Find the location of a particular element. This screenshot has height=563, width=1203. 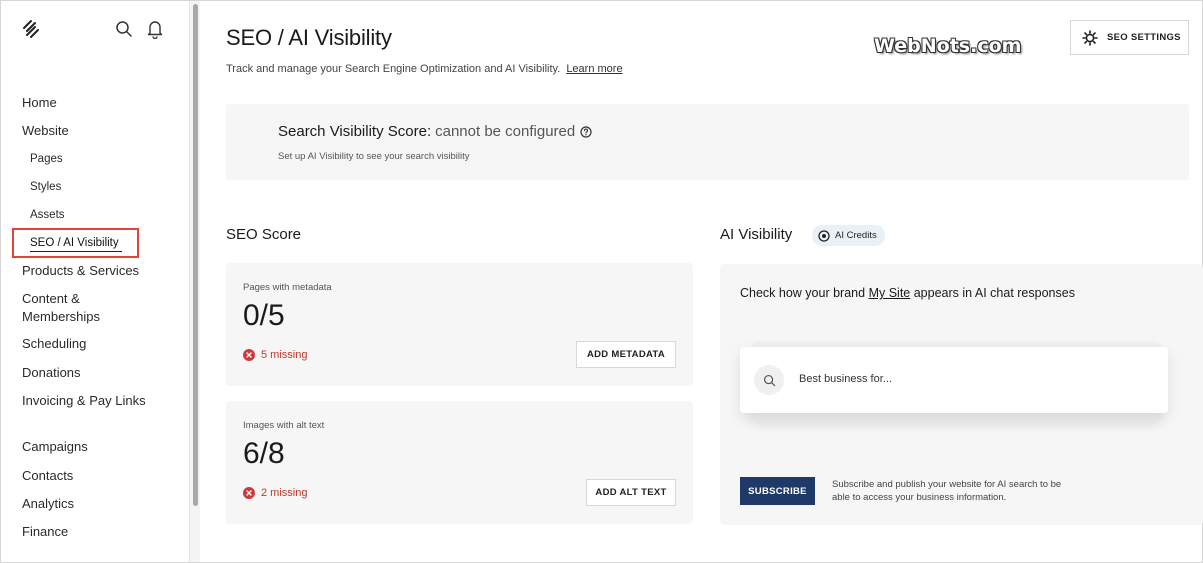

sidebar-item-donations: Donations is located at coordinates (51, 372).